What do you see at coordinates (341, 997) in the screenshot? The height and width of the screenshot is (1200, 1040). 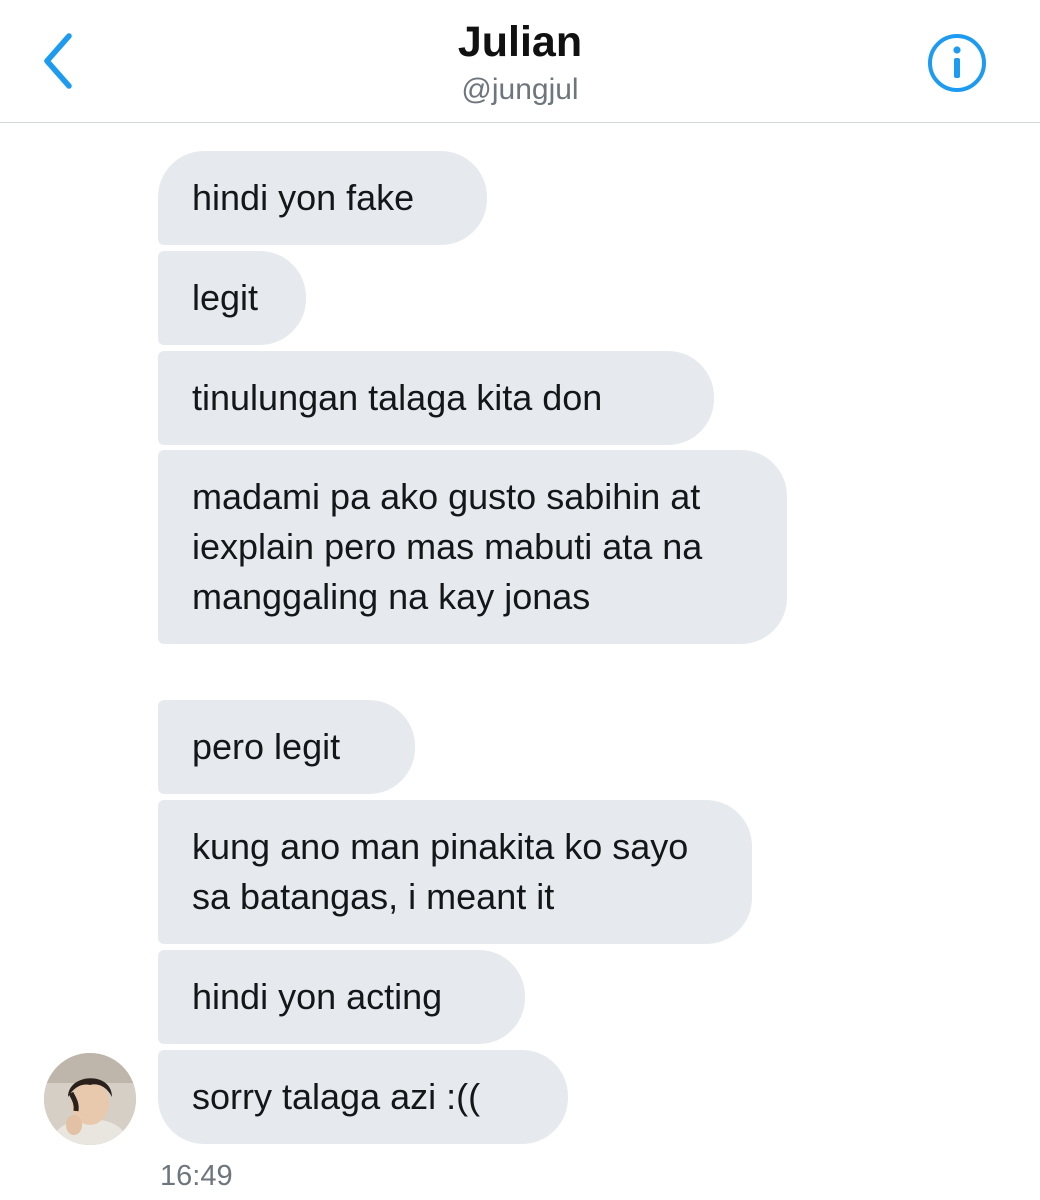 I see `message-bubble: hindi yon acting` at bounding box center [341, 997].